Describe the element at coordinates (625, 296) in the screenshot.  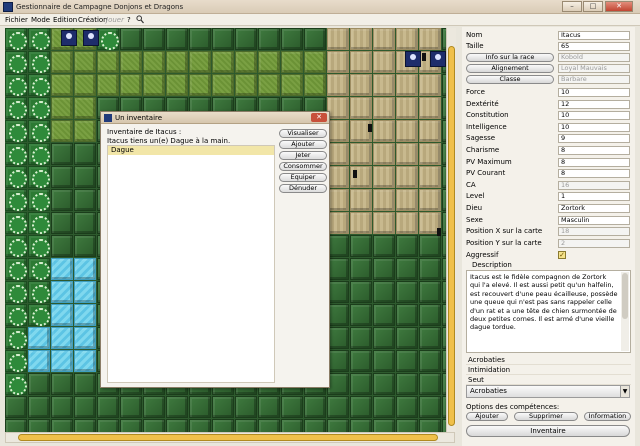
I see `description-scroll-thumb` at that location.